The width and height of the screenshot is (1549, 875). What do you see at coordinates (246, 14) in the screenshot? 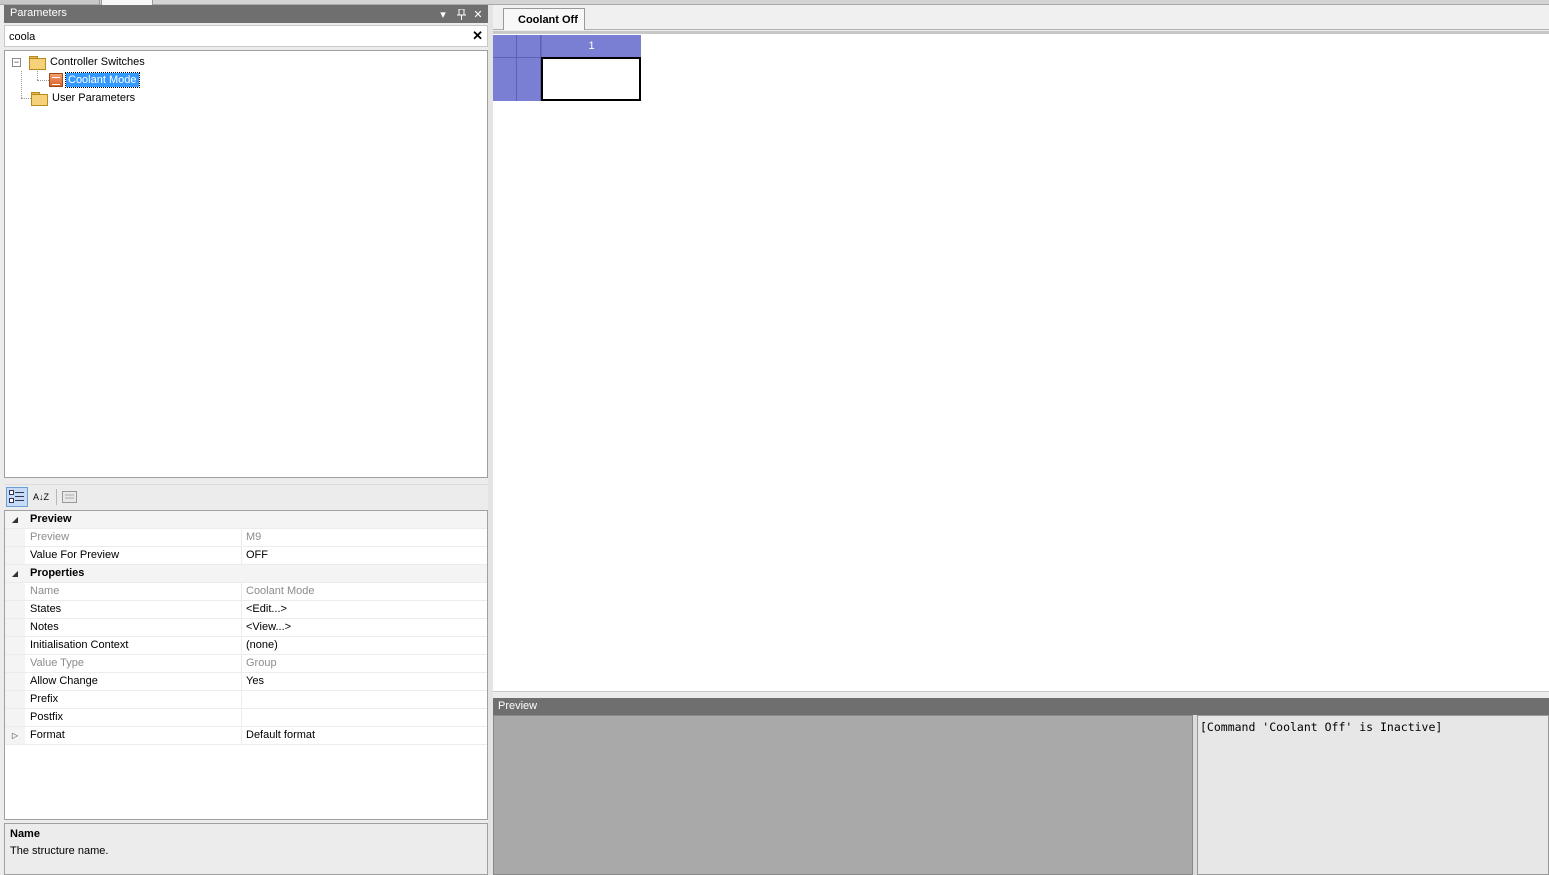
I see `parameters-panel-header: Parameters ▾ ✕` at bounding box center [246, 14].